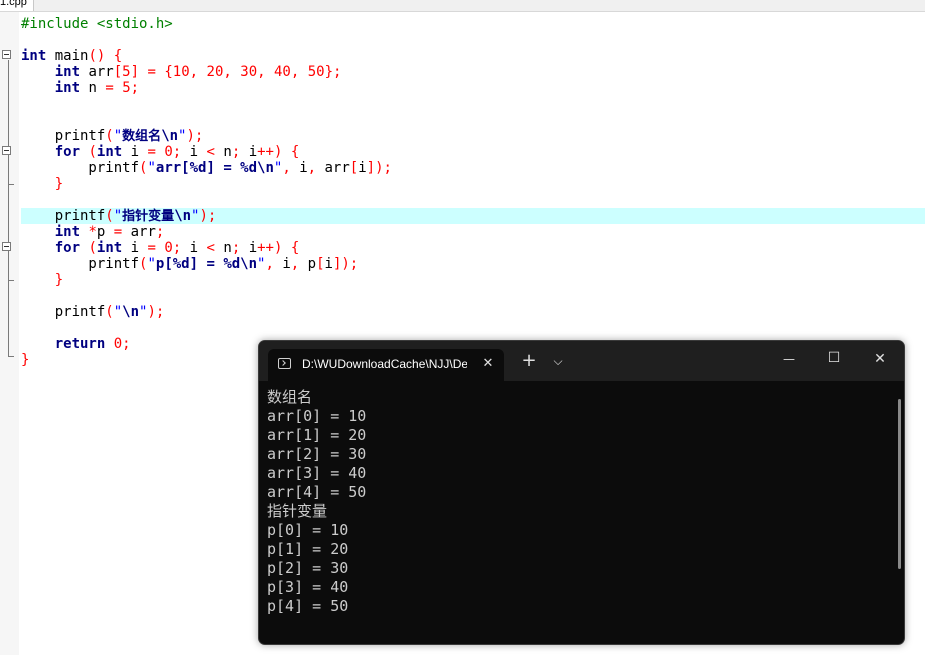 This screenshot has width=925, height=655. I want to click on file-tab: 1.cpp, so click(17, 5).